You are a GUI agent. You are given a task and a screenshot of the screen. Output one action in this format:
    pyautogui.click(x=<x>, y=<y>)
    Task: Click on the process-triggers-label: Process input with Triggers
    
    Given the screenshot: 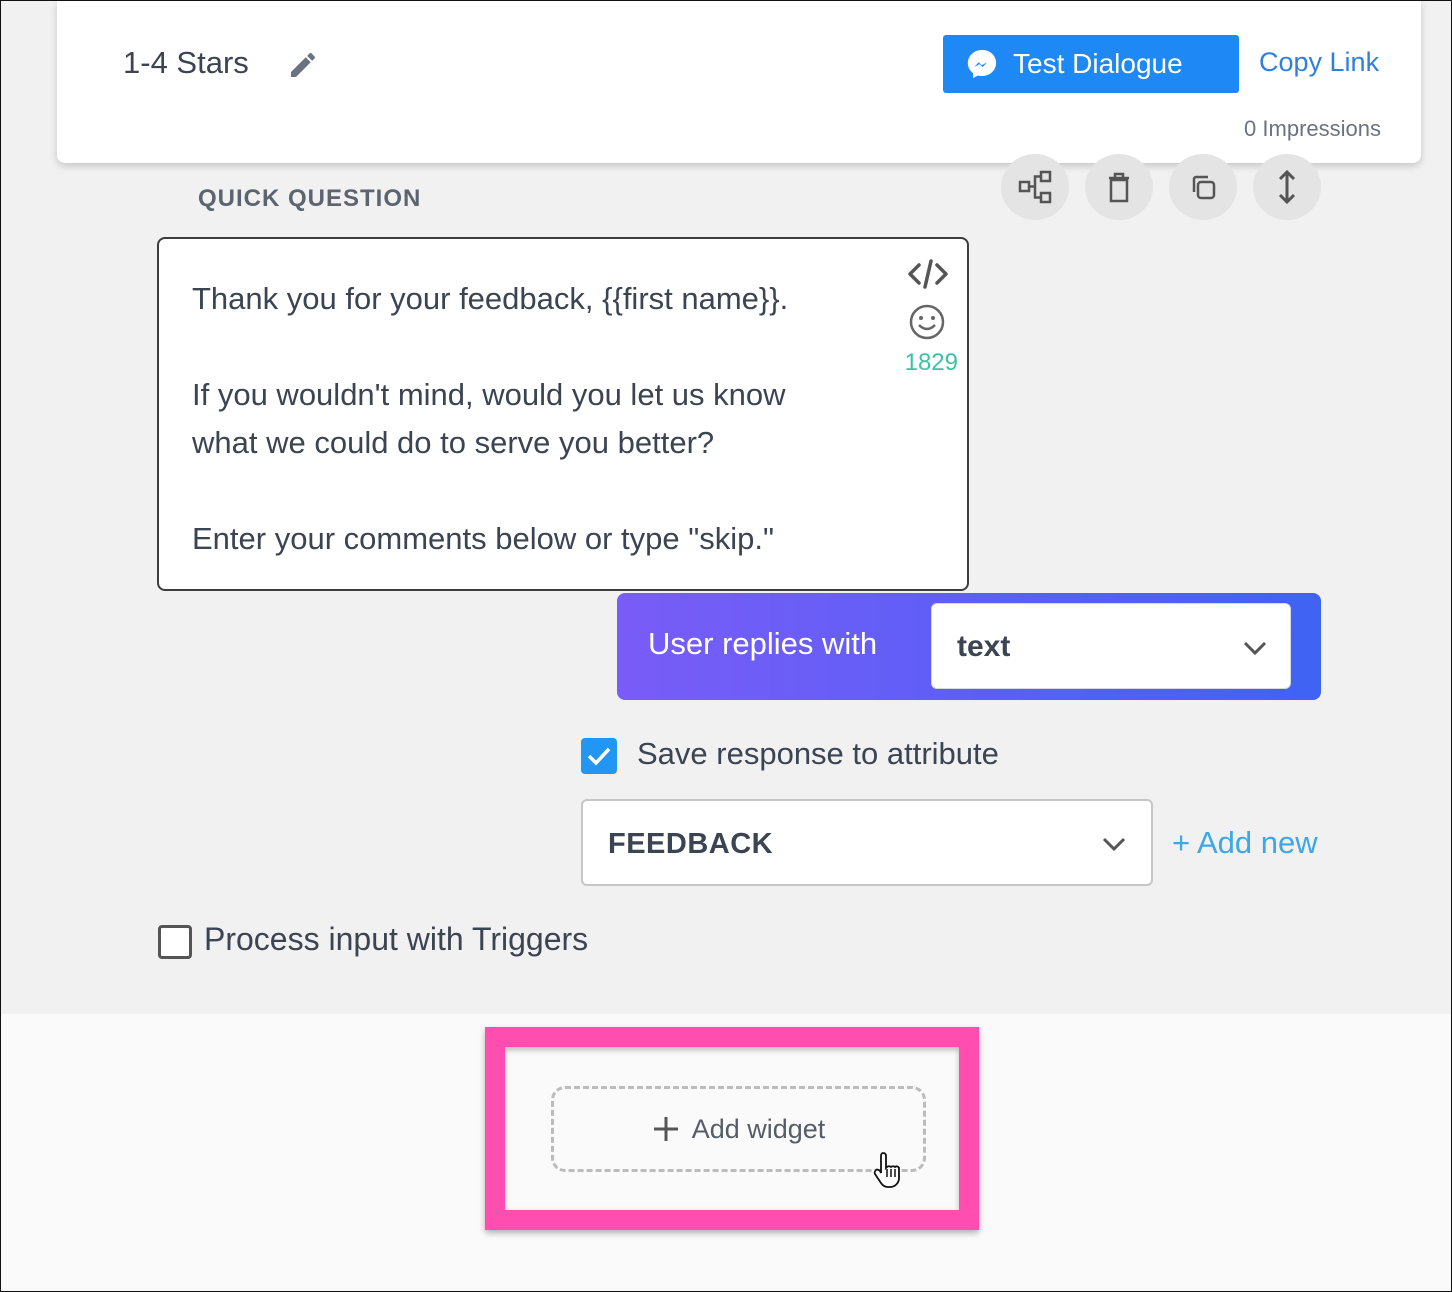 What is the action you would take?
    pyautogui.click(x=396, y=939)
    